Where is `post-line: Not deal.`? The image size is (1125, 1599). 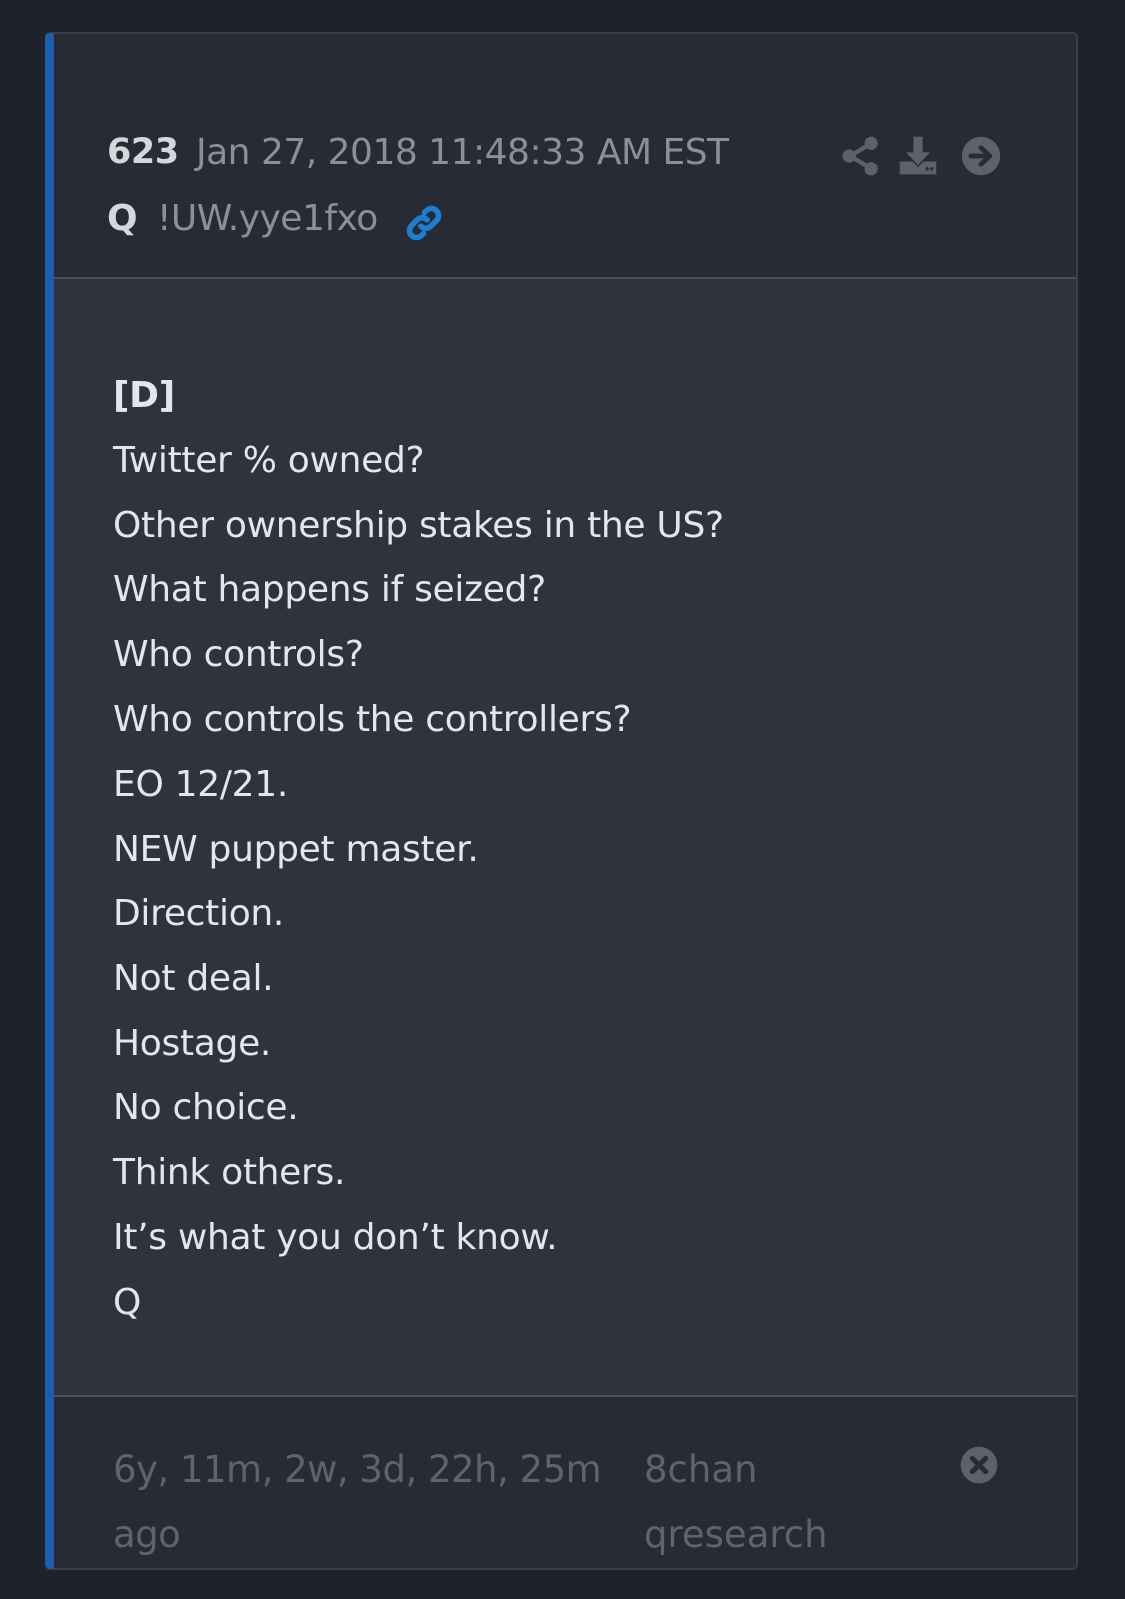
post-line: Not deal. is located at coordinates (193, 978).